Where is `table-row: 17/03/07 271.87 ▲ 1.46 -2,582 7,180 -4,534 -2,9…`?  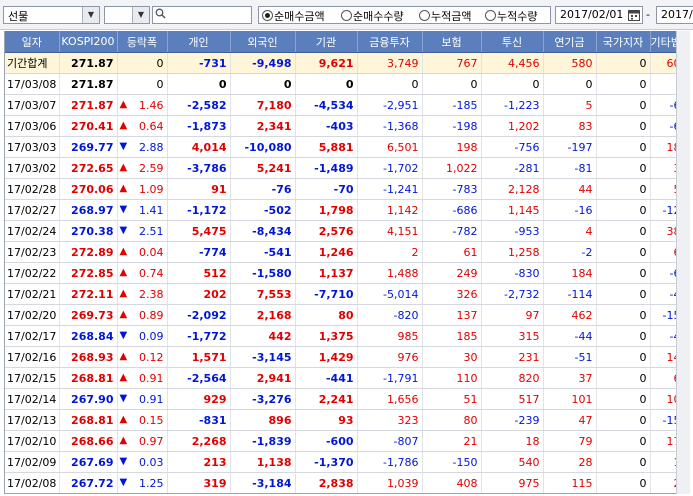
table-row: 17/03/07 271.87 ▲ 1.46 -2,582 7,180 -4,534 -2,9… is located at coordinates (347, 105).